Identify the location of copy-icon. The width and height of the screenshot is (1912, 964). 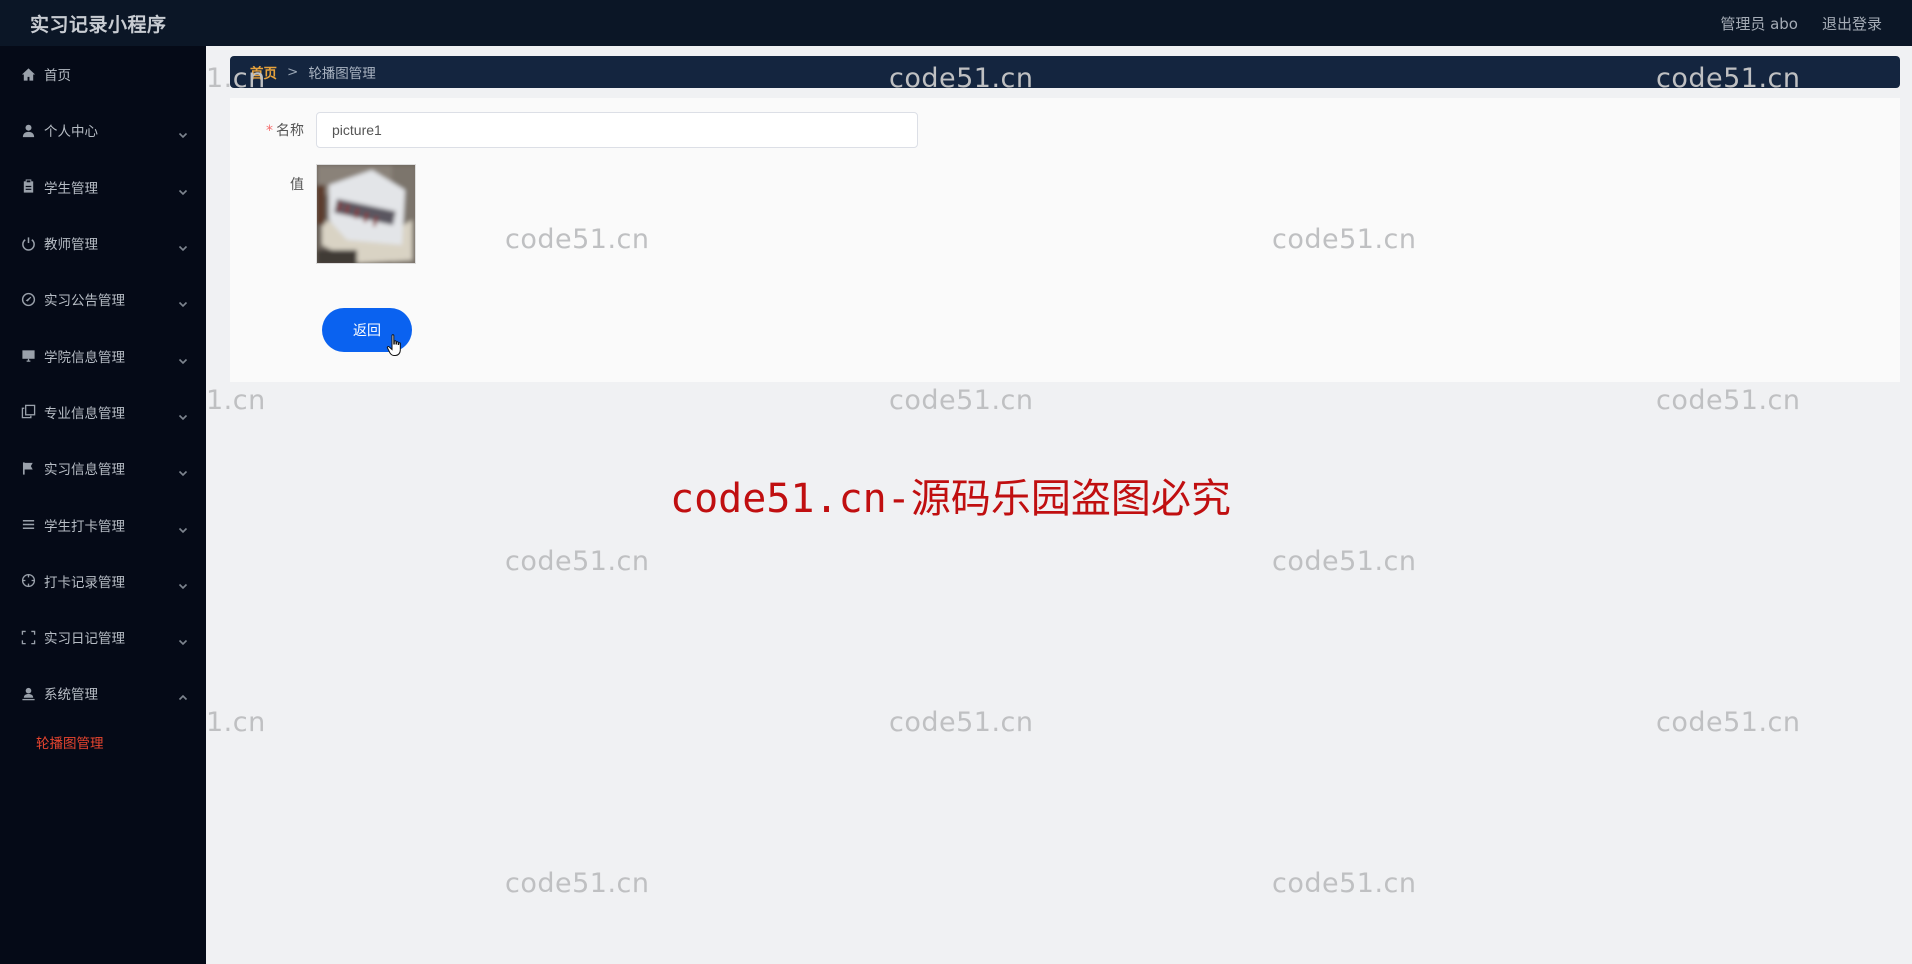
(28, 412).